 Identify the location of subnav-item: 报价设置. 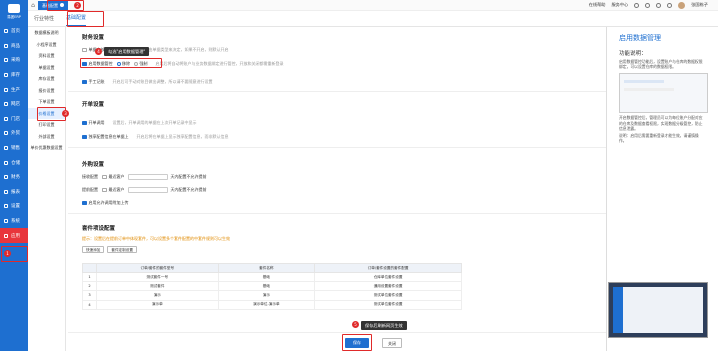
(46, 91).